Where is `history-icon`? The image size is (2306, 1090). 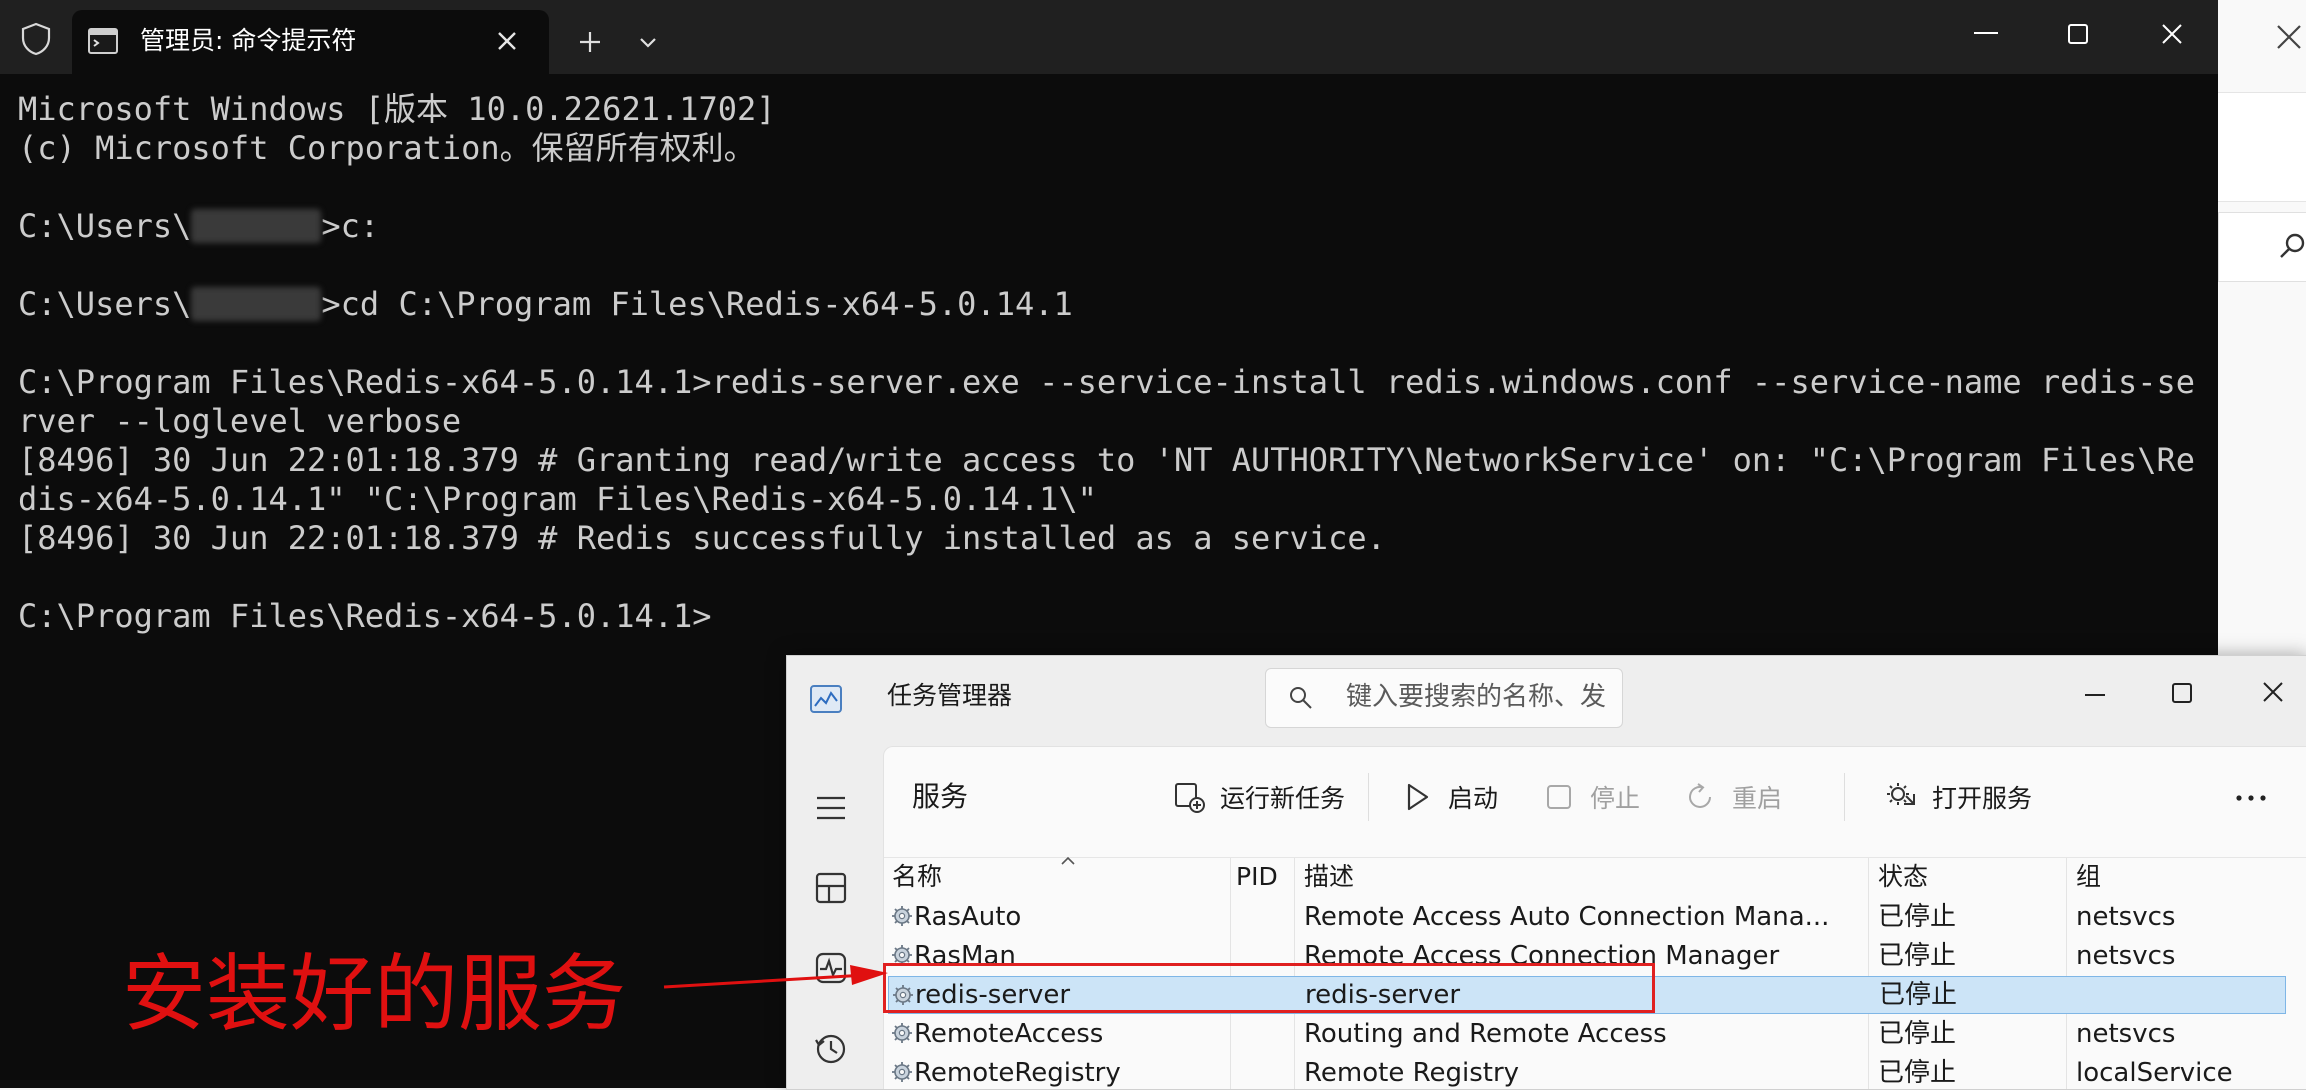
history-icon is located at coordinates (831, 1048).